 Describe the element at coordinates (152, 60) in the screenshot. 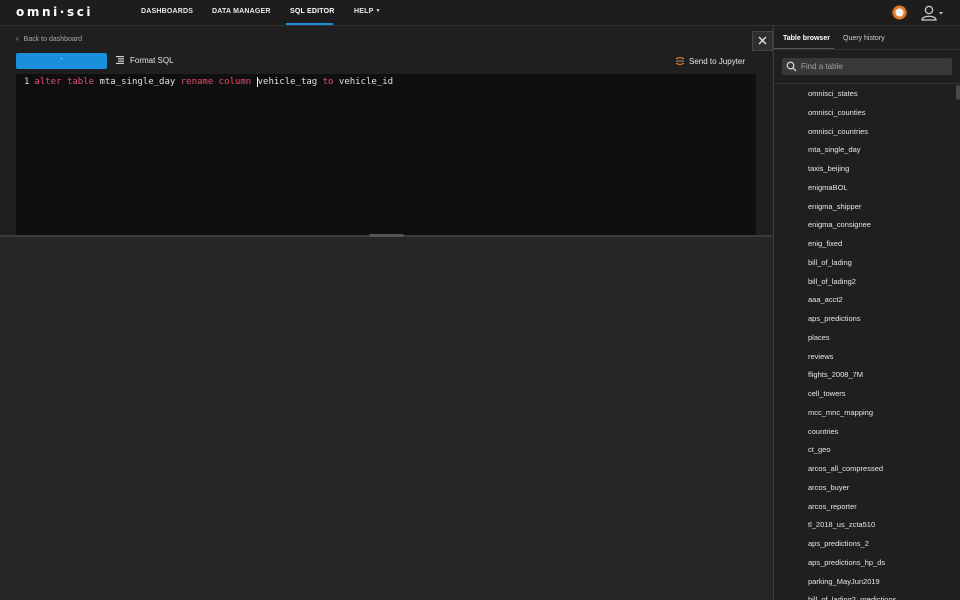

I see `format-sql-label: Format SQL` at that location.